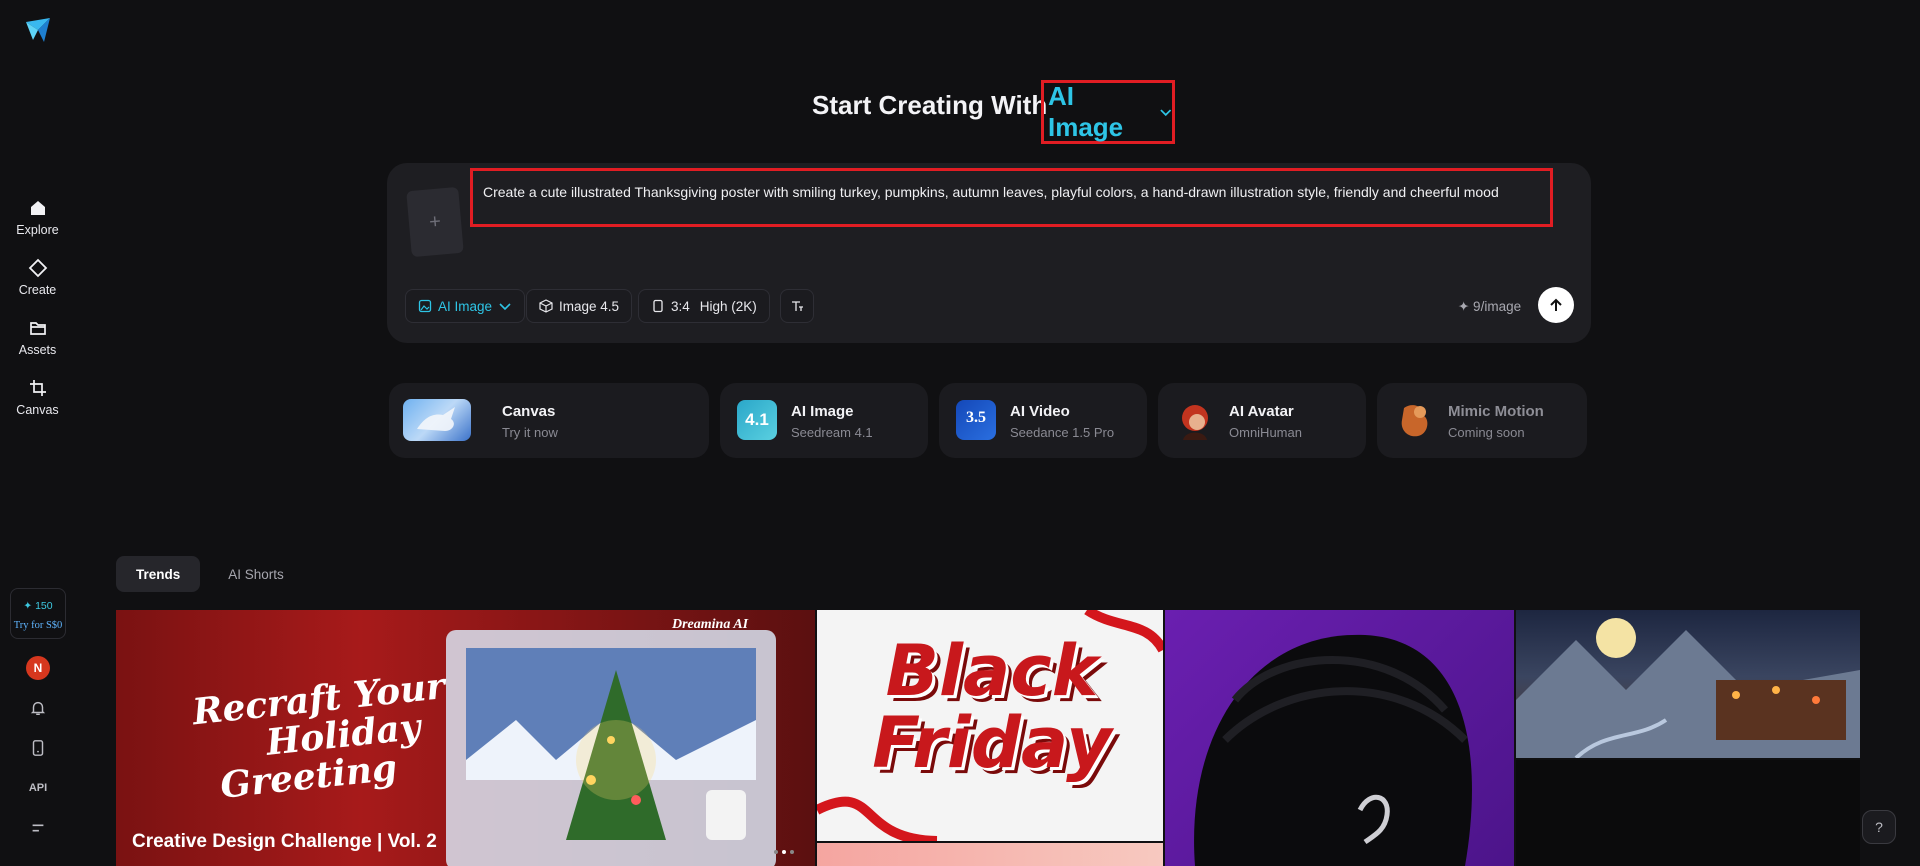 The width and height of the screenshot is (1920, 866). I want to click on generate-button, so click(1556, 305).